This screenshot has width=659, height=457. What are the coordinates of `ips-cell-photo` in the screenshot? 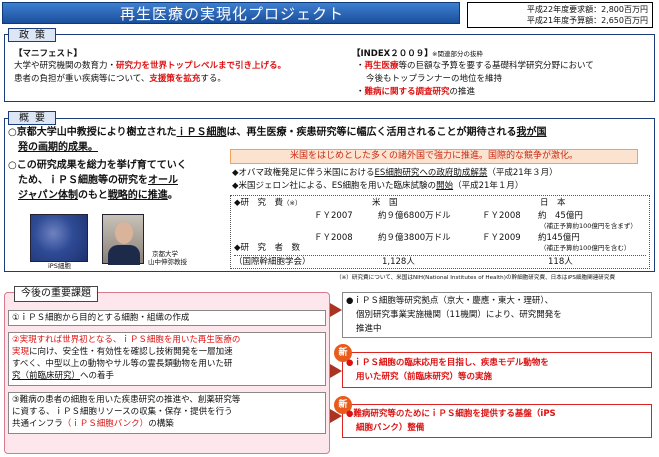 It's located at (59, 238).